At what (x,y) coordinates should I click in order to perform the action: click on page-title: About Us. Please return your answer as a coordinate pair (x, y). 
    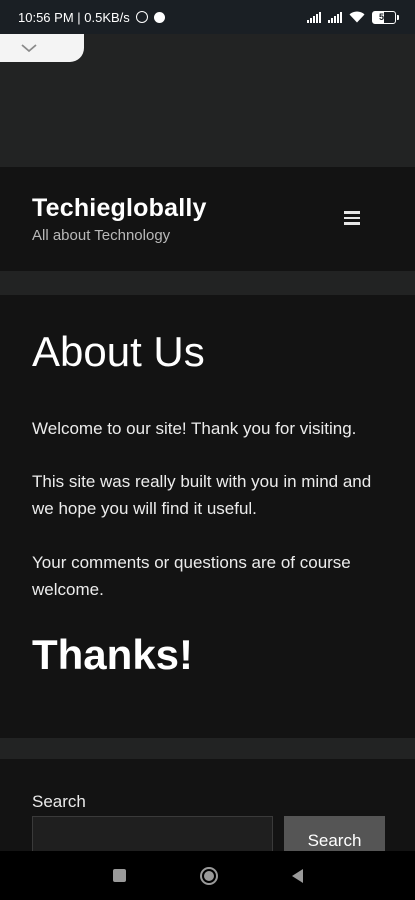
    Looking at the image, I should click on (118, 351).